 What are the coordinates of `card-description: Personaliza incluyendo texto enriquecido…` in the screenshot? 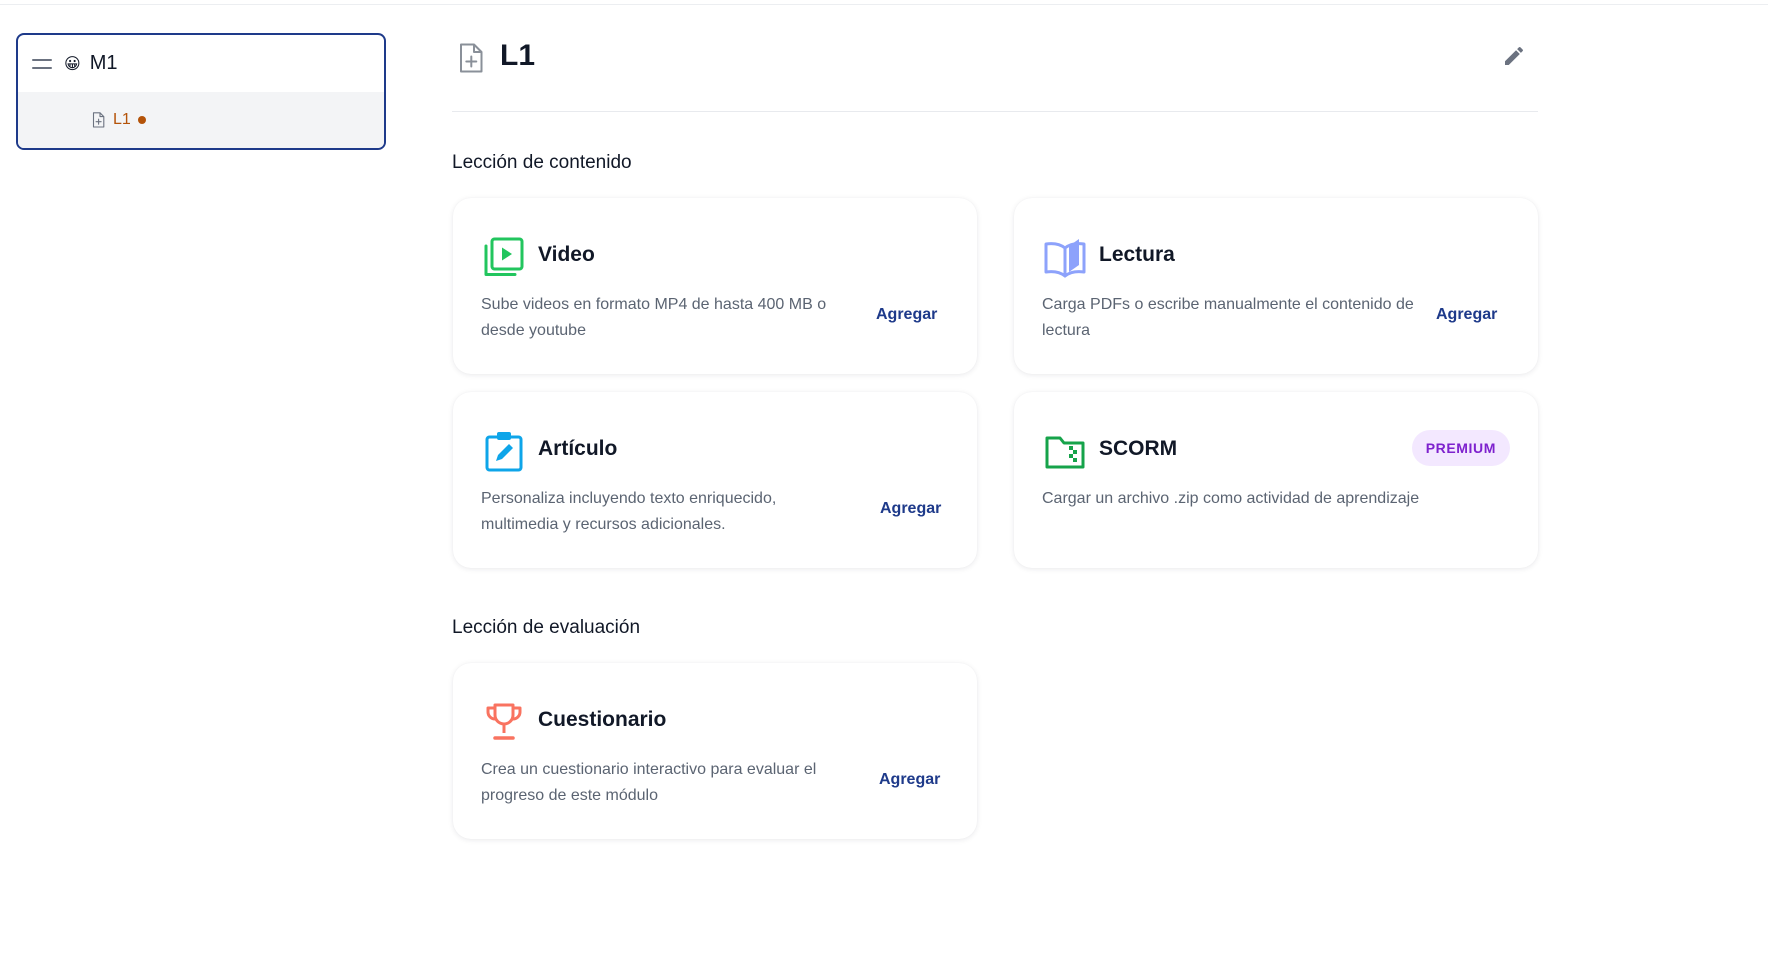 It's located at (629, 511).